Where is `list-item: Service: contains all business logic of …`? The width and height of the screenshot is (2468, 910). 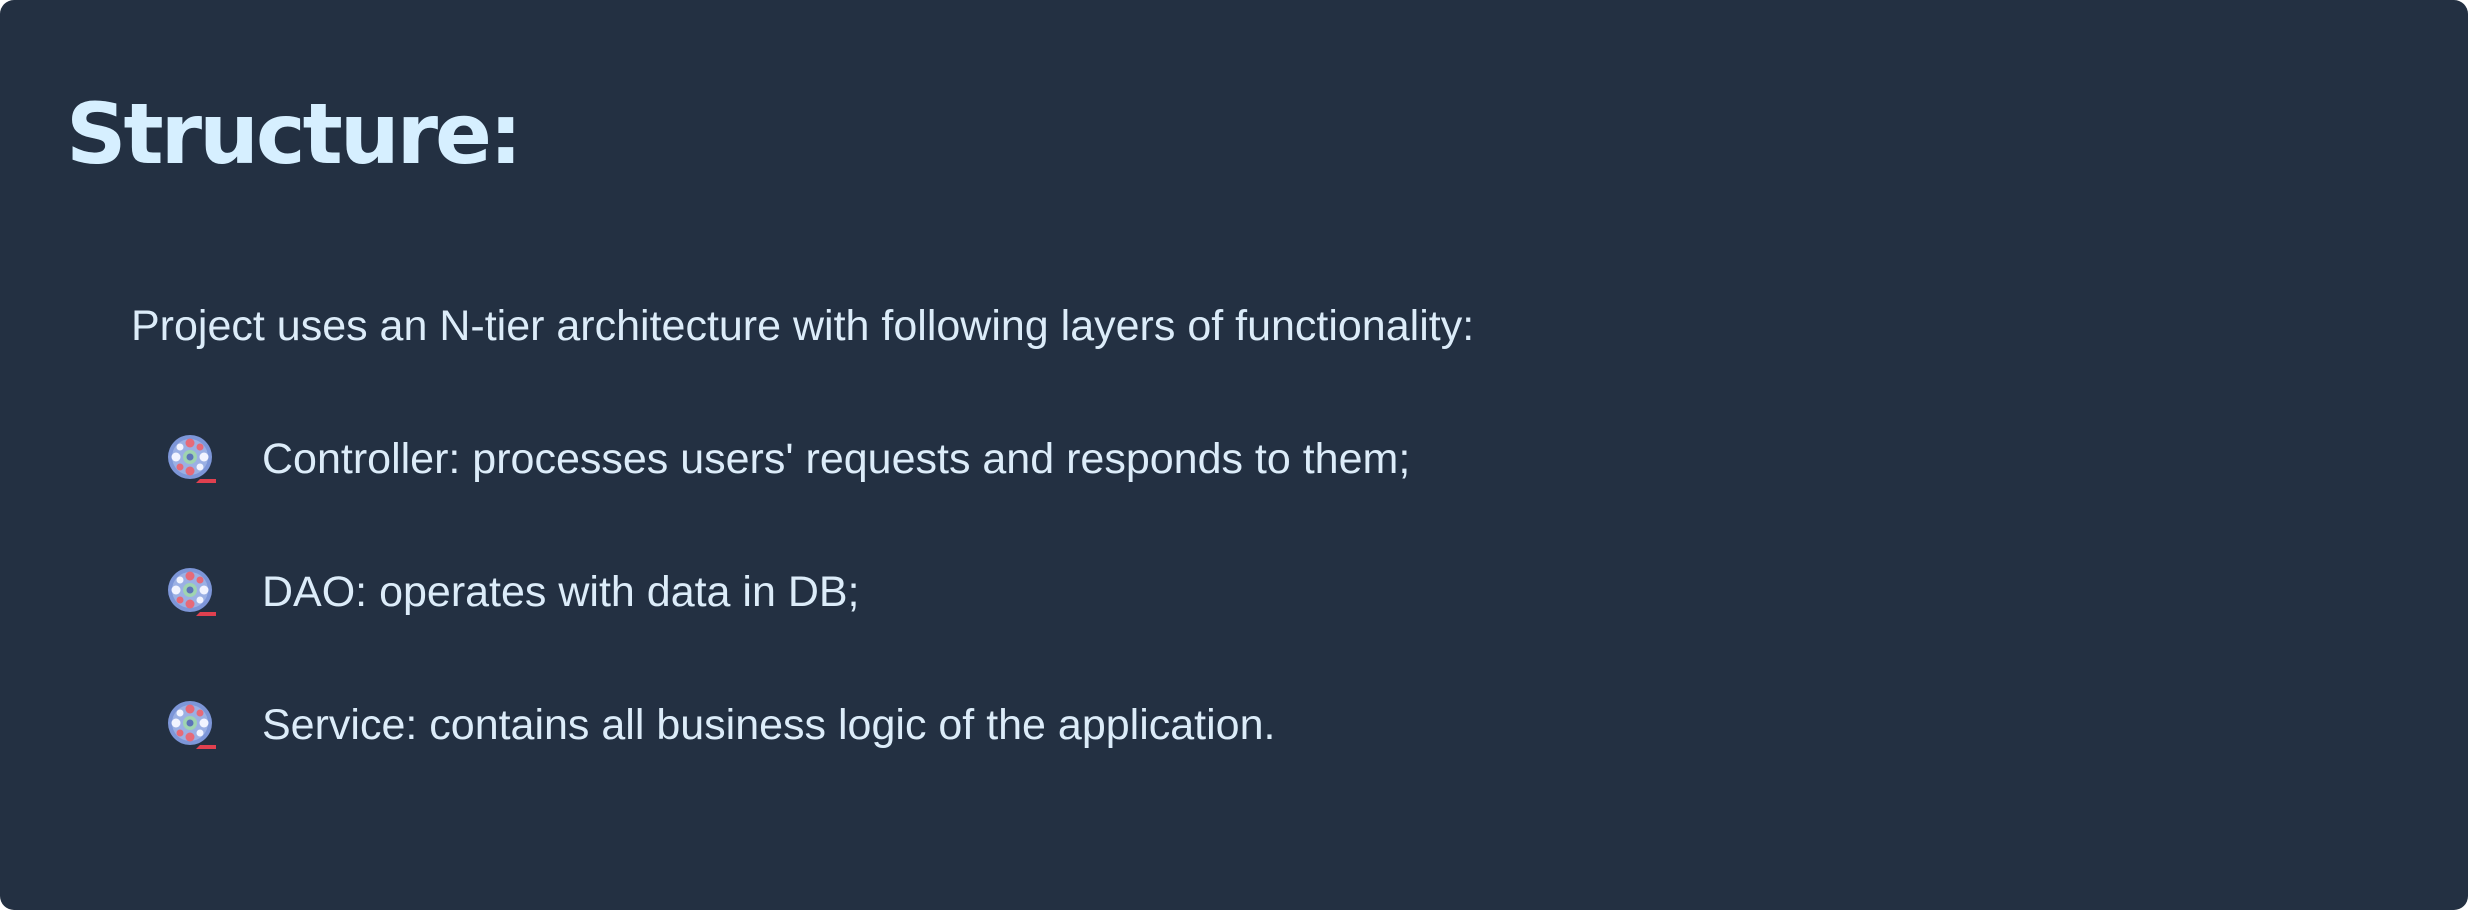 list-item: Service: contains all business logic of … is located at coordinates (966, 725).